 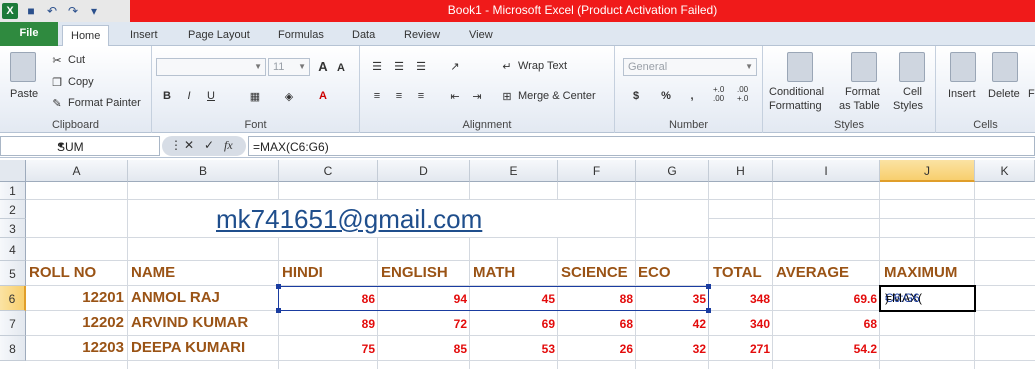 I want to click on column-header-g: G, so click(x=672, y=171).